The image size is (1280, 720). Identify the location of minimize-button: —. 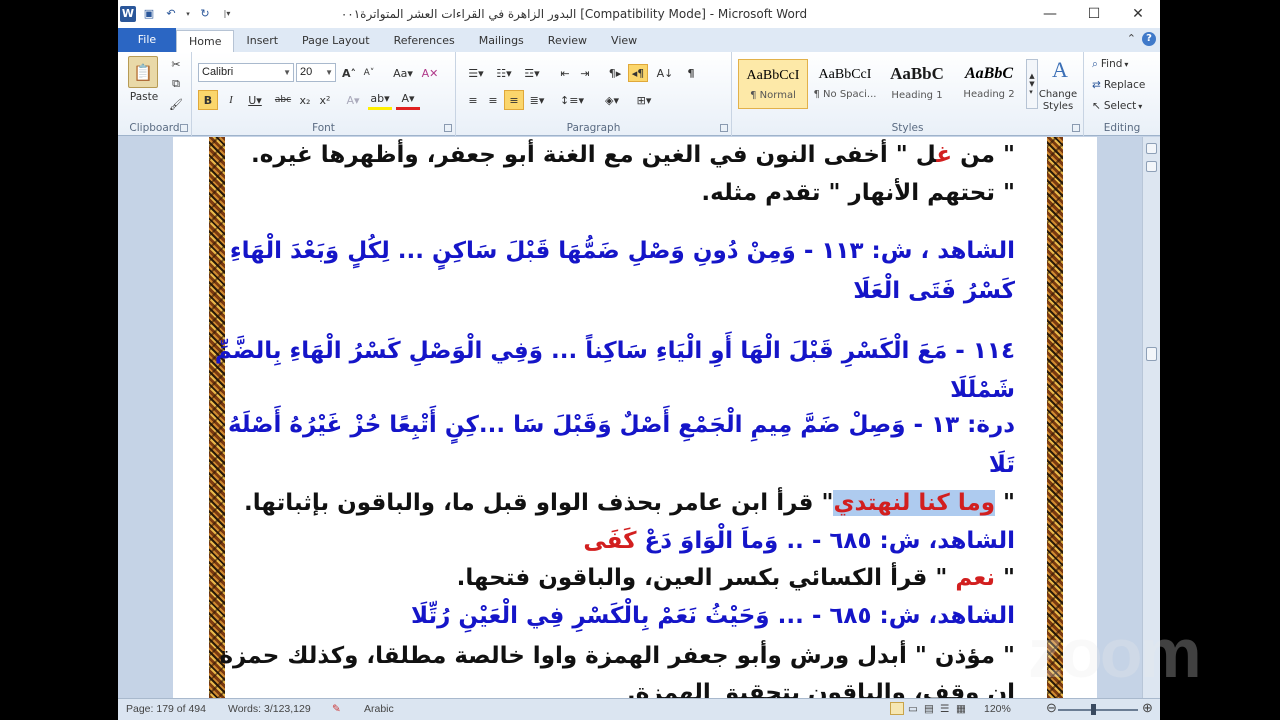
(1050, 14).